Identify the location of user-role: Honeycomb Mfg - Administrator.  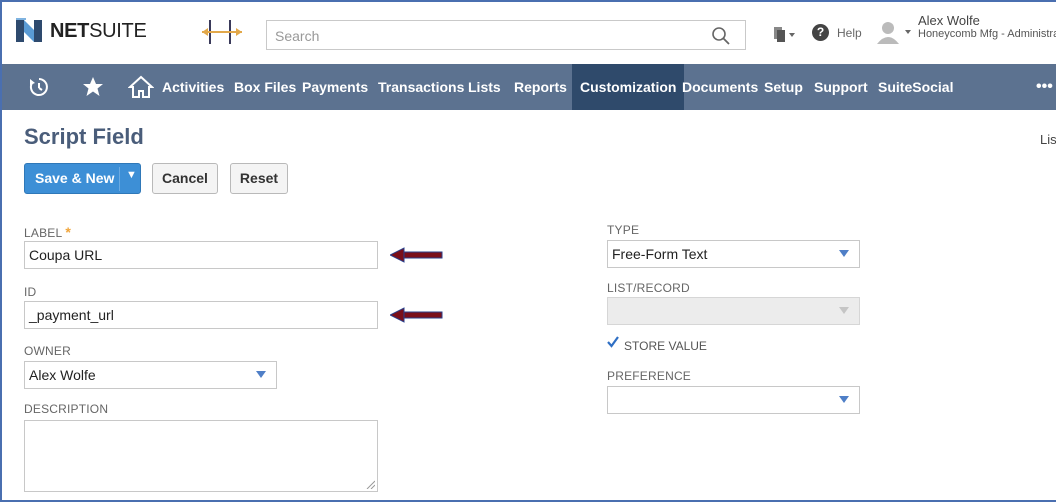
(987, 34).